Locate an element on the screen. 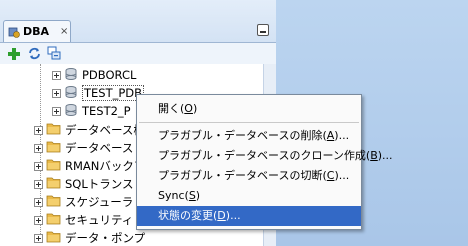 This screenshot has width=468, height=246. menu-item-text: プラガブル・データベースの削除( is located at coordinates (242, 135).